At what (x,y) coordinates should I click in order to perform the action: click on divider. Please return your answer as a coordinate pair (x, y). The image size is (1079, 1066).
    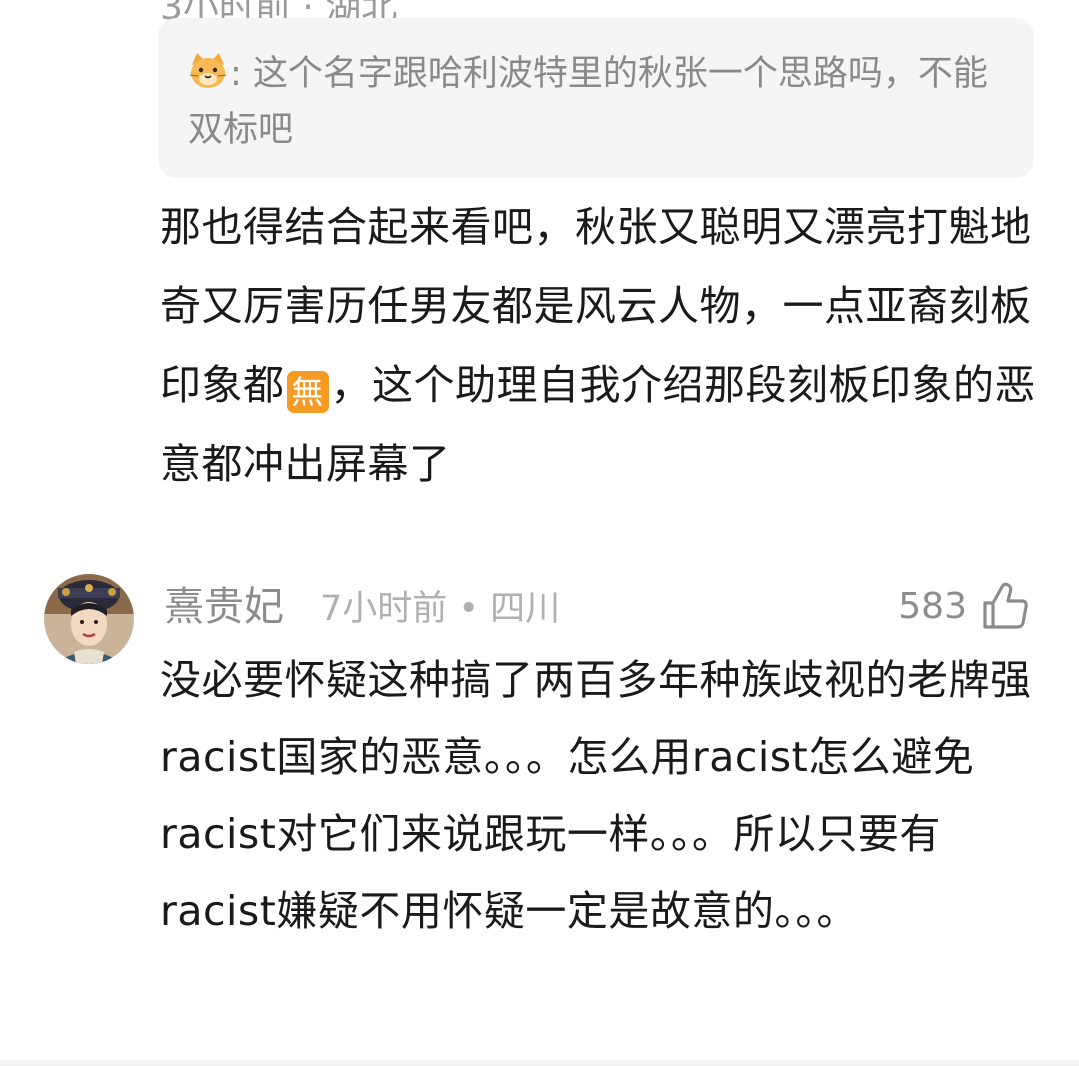
    Looking at the image, I should click on (539, 1063).